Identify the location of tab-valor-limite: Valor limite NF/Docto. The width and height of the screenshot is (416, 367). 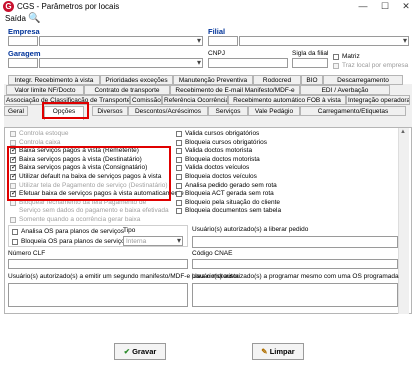
(45, 90).